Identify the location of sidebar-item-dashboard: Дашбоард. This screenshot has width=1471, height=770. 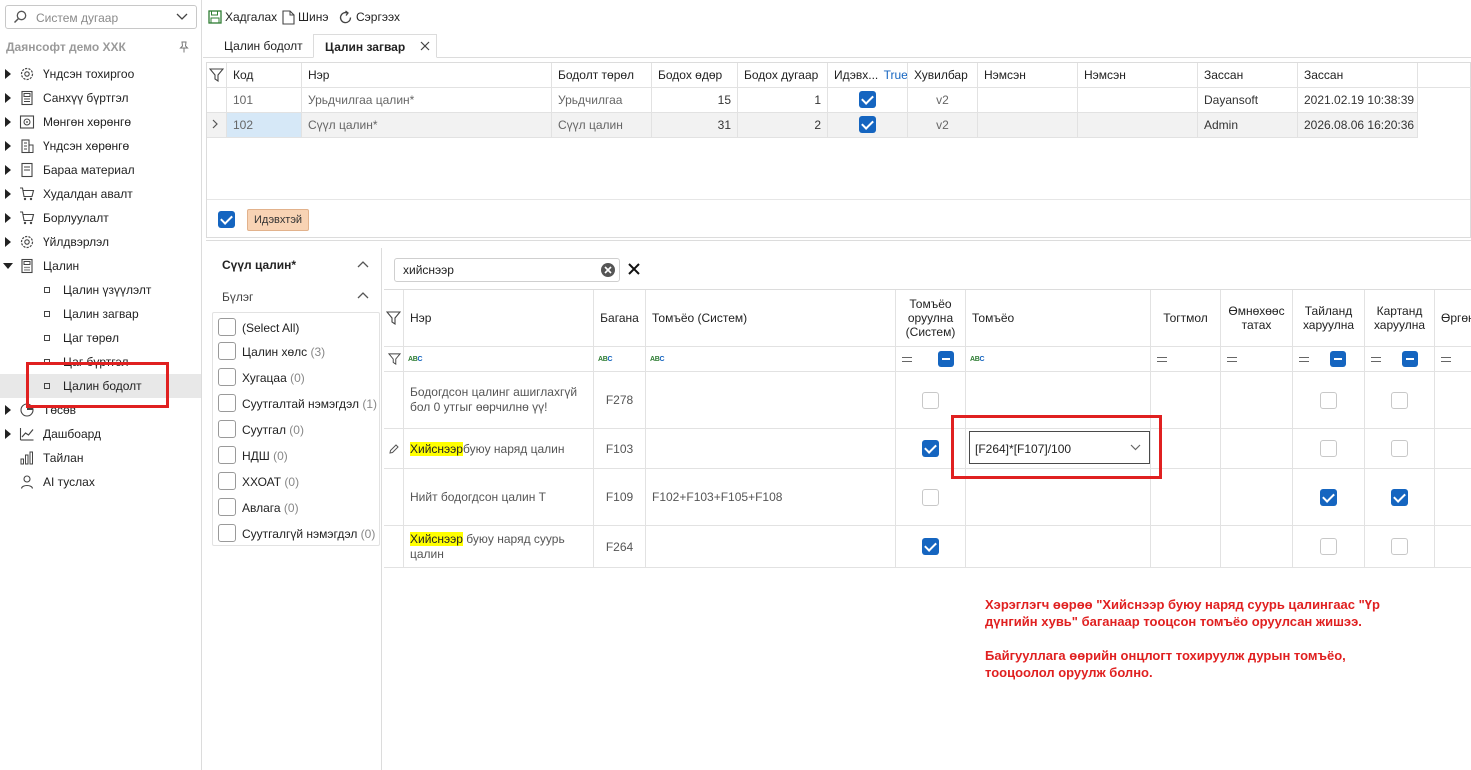
(100, 434).